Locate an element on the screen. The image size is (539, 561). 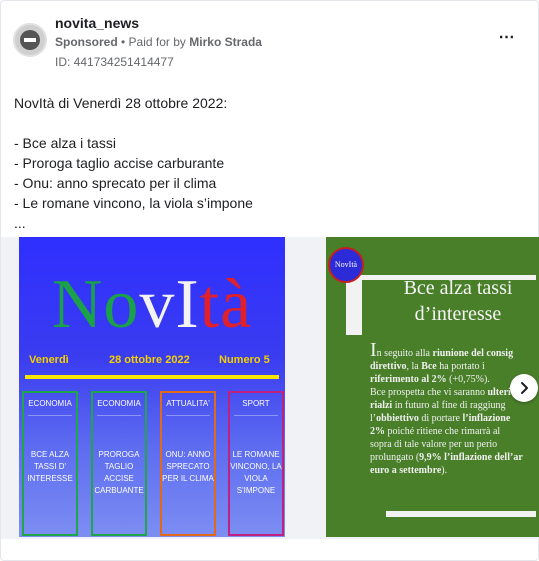
advertiser-name: Mirko Strada is located at coordinates (225, 42).